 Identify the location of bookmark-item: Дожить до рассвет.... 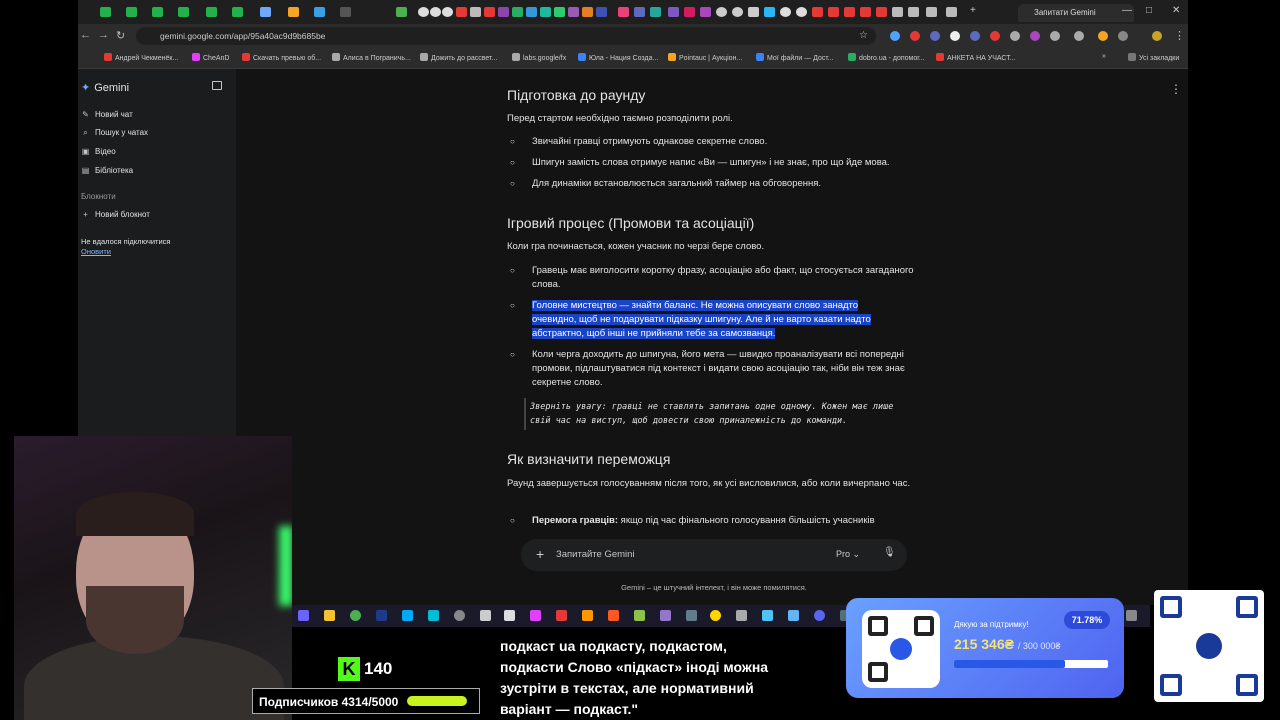
(458, 57).